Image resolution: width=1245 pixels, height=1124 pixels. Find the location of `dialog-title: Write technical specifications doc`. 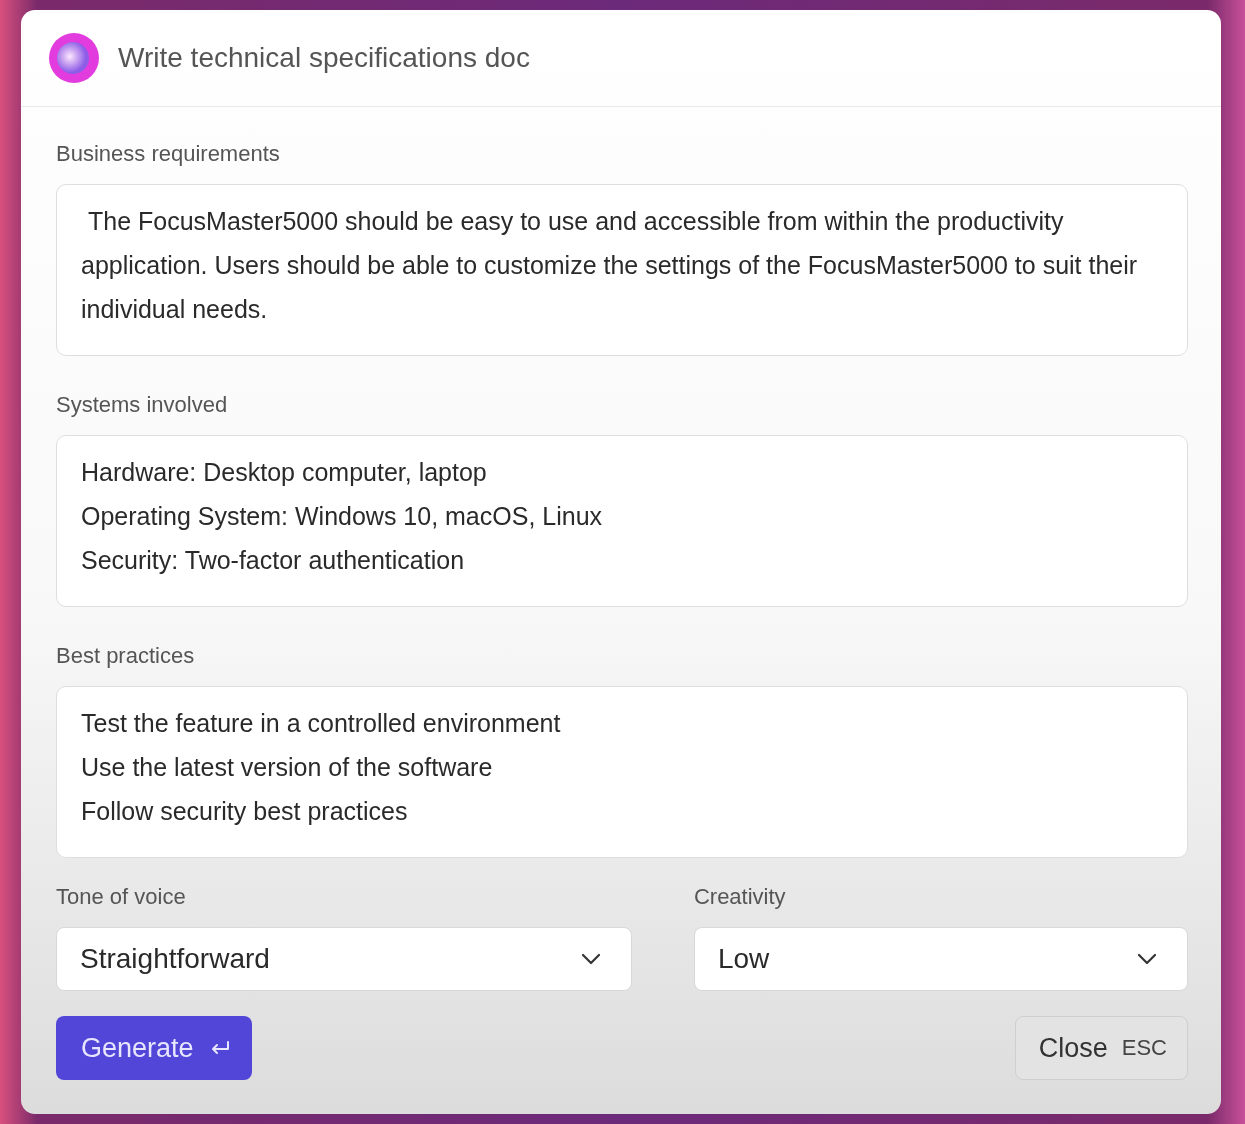

dialog-title: Write technical specifications doc is located at coordinates (324, 58).